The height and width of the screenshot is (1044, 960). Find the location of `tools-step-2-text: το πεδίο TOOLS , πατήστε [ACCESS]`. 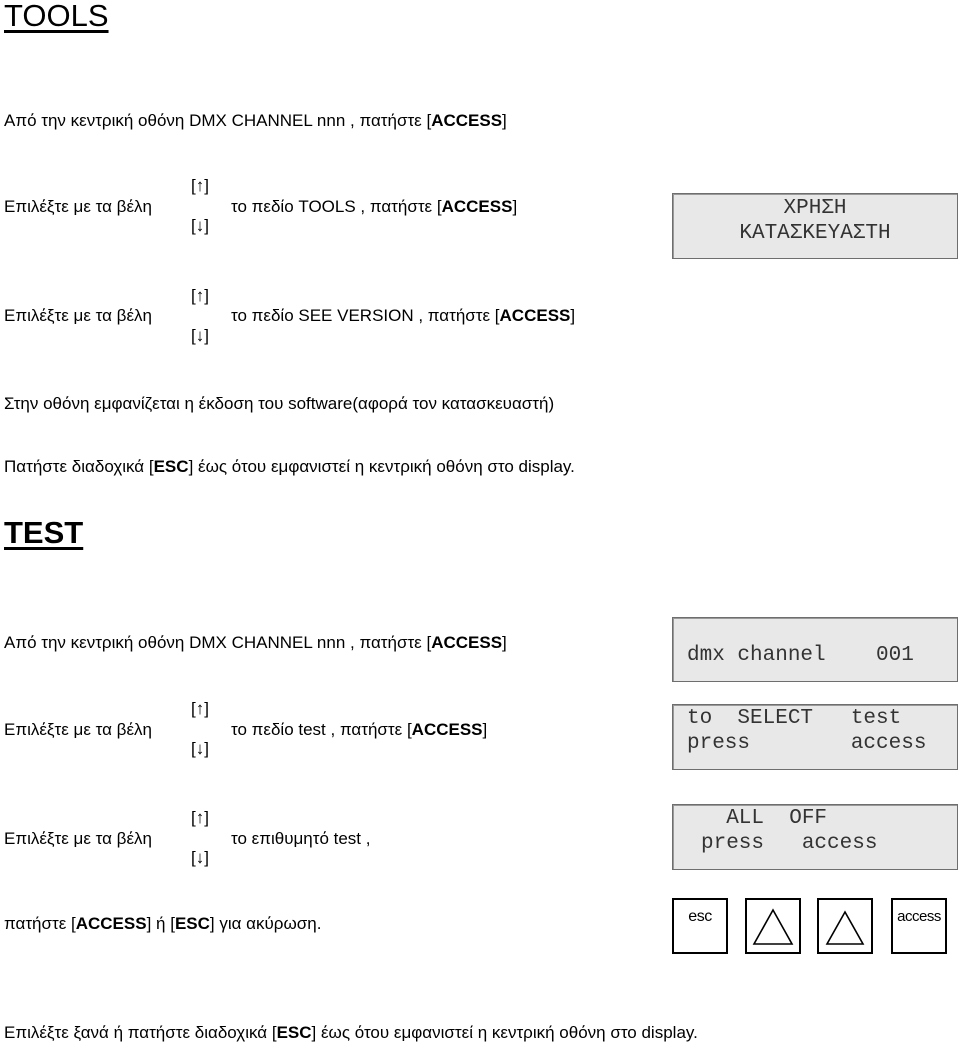

tools-step-2-text: το πεδίο TOOLS , πατήστε [ACCESS] is located at coordinates (374, 207).